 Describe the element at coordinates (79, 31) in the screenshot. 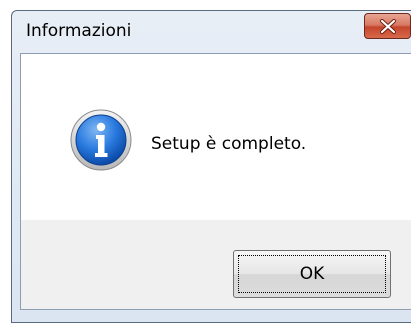

I see `dialog-title: Informazioni` at that location.